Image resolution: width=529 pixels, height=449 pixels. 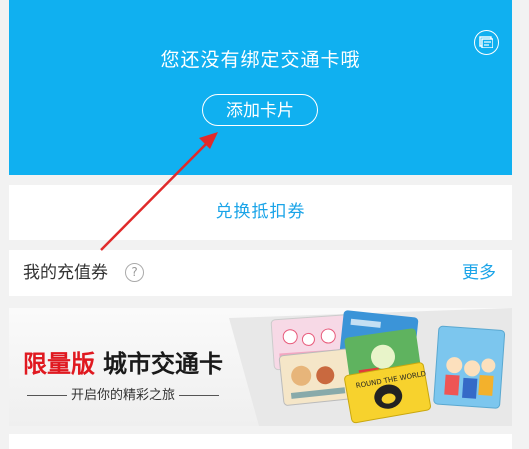 What do you see at coordinates (260, 441) in the screenshot?
I see `next-section-edge` at bounding box center [260, 441].